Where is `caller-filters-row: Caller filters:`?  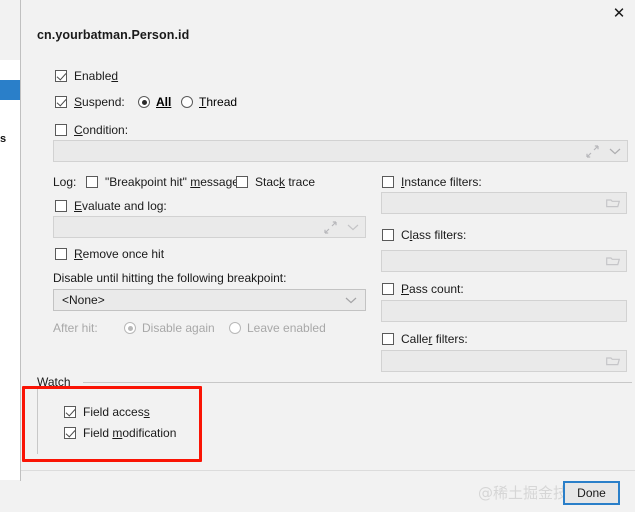 caller-filters-row: Caller filters: is located at coordinates (425, 339).